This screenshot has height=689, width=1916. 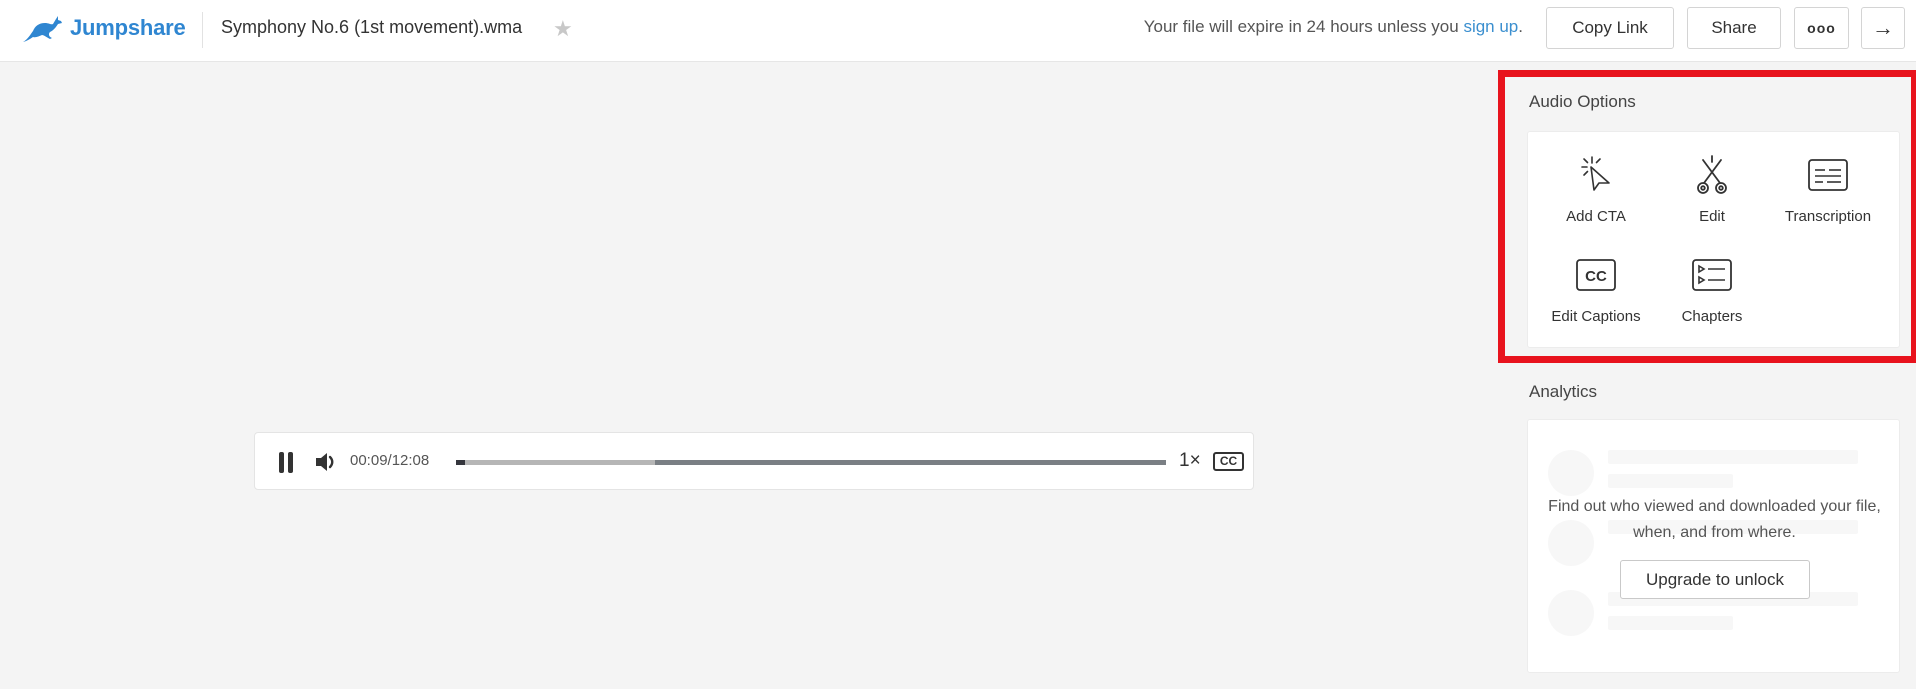 What do you see at coordinates (1563, 391) in the screenshot?
I see `analytics-title: Analytics` at bounding box center [1563, 391].